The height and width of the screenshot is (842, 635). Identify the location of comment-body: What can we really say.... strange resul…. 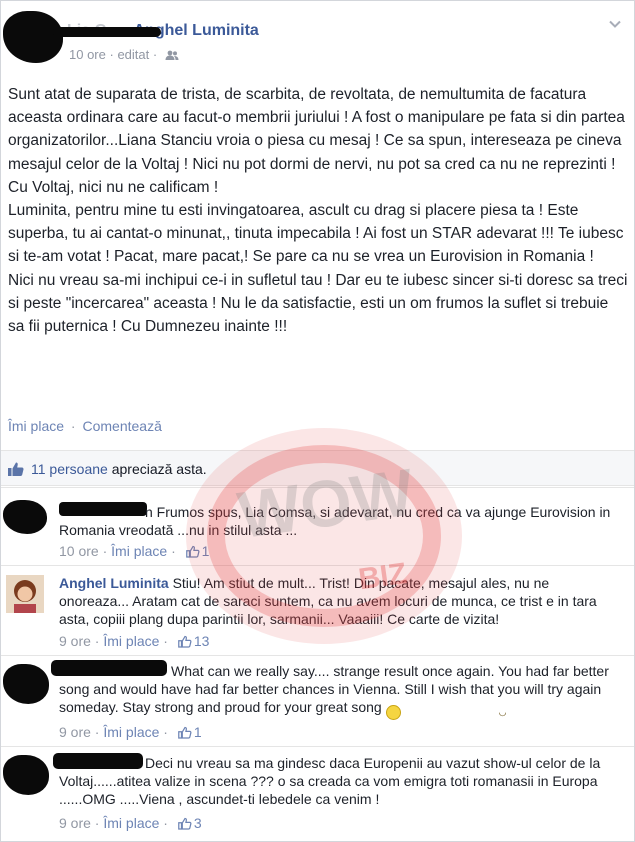
(334, 689).